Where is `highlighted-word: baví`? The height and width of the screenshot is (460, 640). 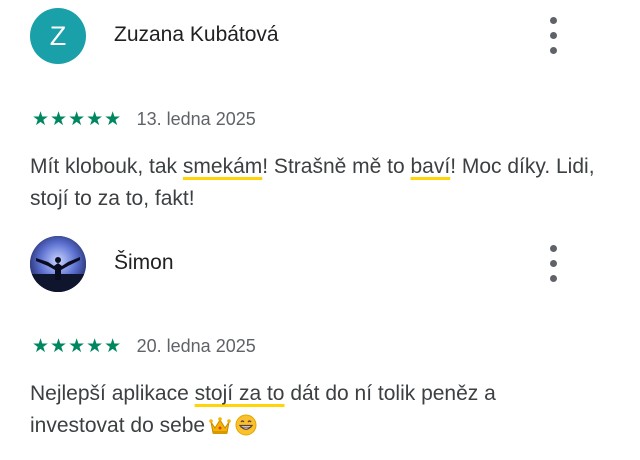 highlighted-word: baví is located at coordinates (430, 166).